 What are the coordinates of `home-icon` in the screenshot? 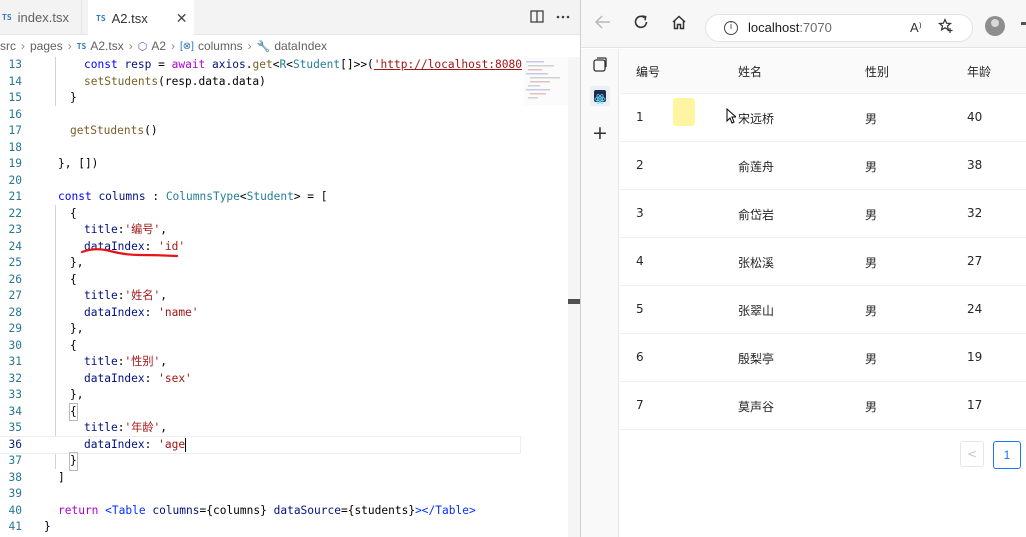 It's located at (679, 24).